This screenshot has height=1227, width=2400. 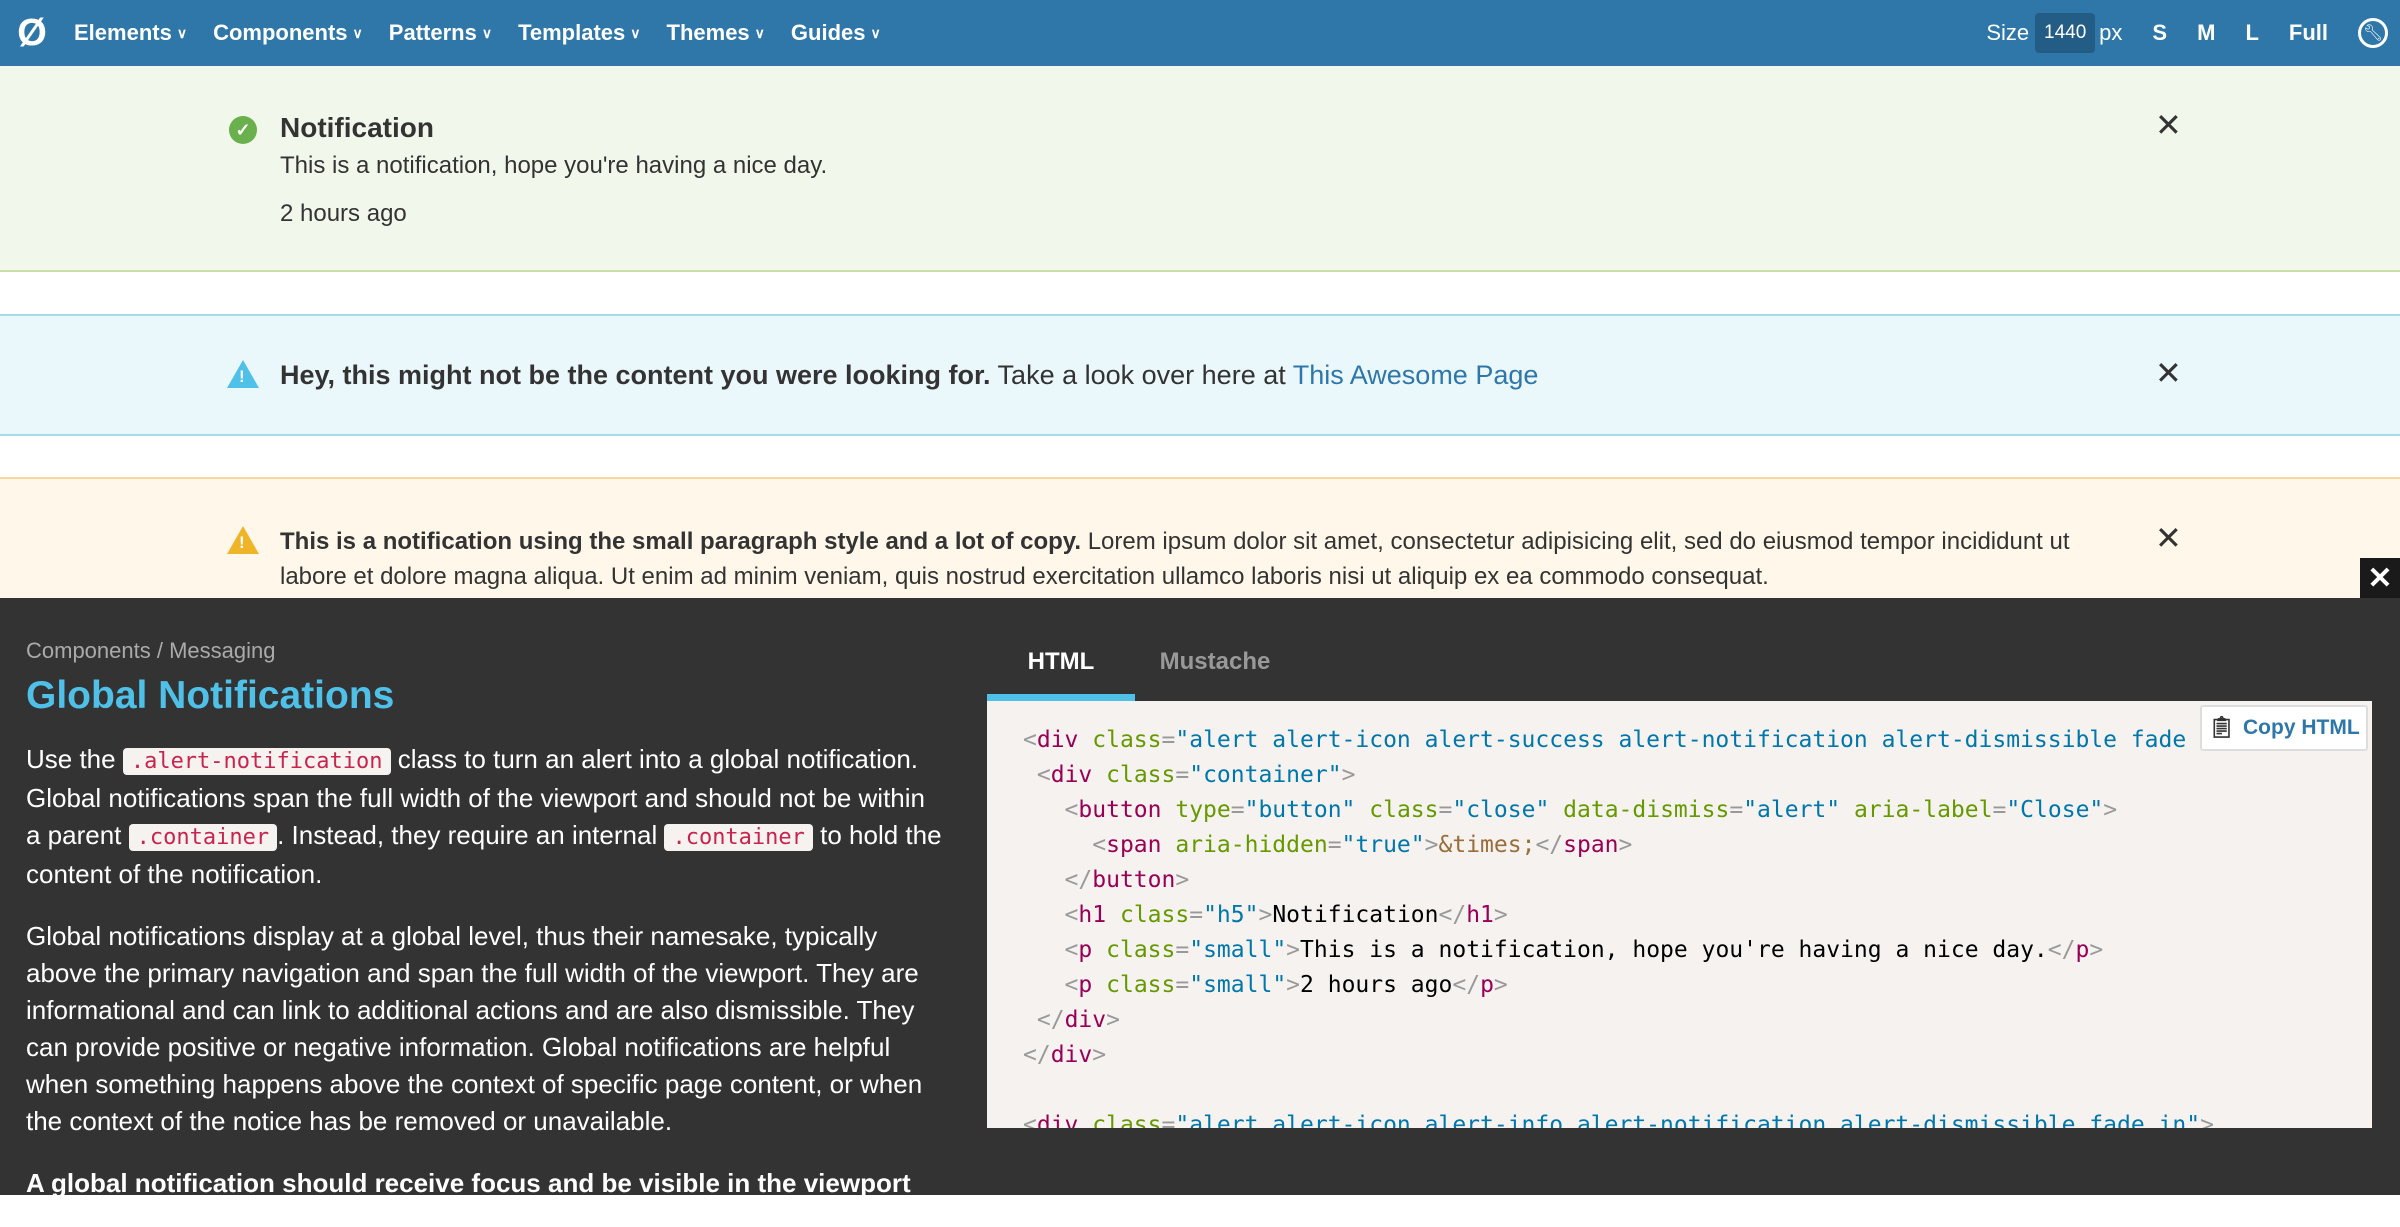 I want to click on code-tabs: HTML Mustache, so click(x=1146, y=669).